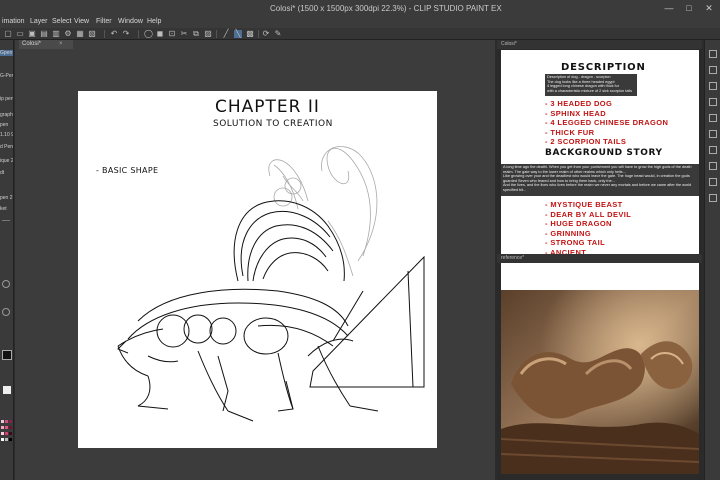  Describe the element at coordinates (604, 153) in the screenshot. I see `background-story-heading: BACKGROUND STORY` at that location.